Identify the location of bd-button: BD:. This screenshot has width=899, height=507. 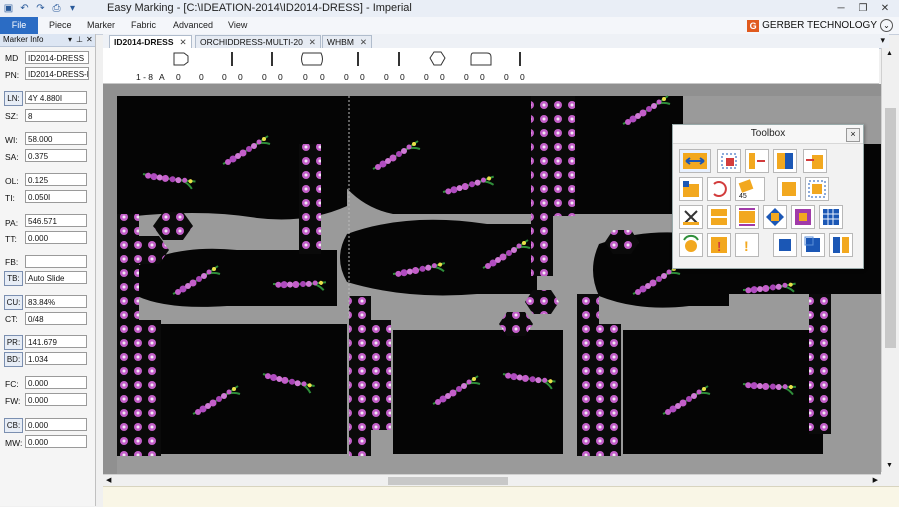
(13, 359).